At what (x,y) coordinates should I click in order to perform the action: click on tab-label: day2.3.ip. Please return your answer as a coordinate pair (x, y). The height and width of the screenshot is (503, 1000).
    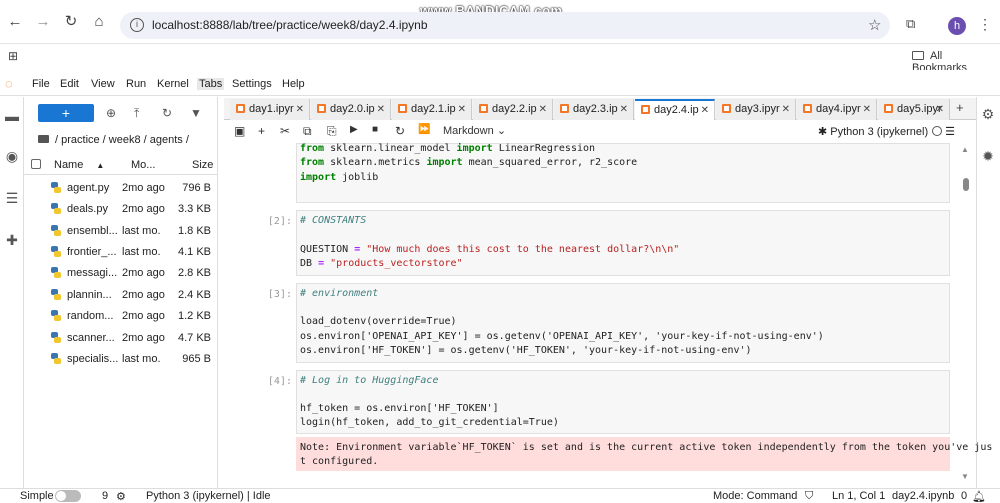
    Looking at the image, I should click on (595, 109).